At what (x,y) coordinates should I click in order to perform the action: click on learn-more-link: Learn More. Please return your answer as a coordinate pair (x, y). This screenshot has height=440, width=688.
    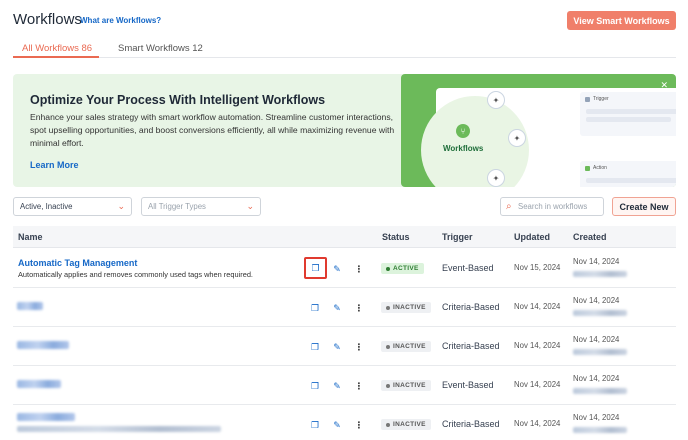
    Looking at the image, I should click on (54, 165).